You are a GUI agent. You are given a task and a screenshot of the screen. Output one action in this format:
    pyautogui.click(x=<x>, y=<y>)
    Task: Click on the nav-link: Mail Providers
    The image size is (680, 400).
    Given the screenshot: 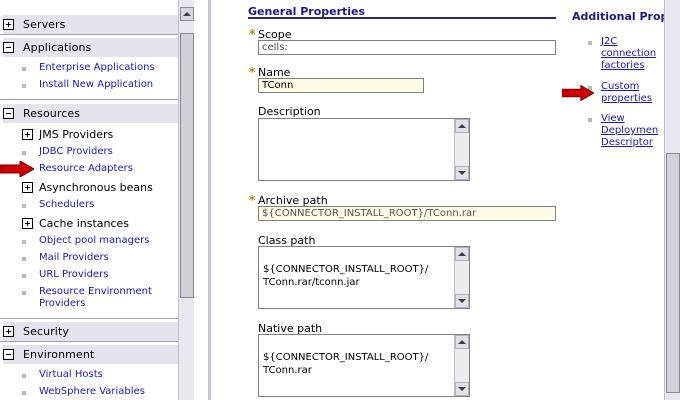 What is the action you would take?
    pyautogui.click(x=74, y=258)
    